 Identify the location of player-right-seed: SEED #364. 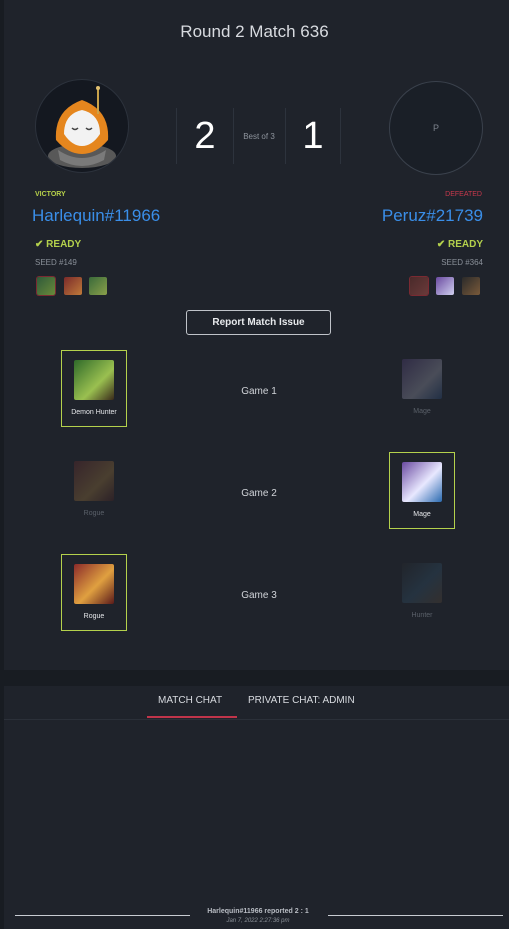
(462, 262).